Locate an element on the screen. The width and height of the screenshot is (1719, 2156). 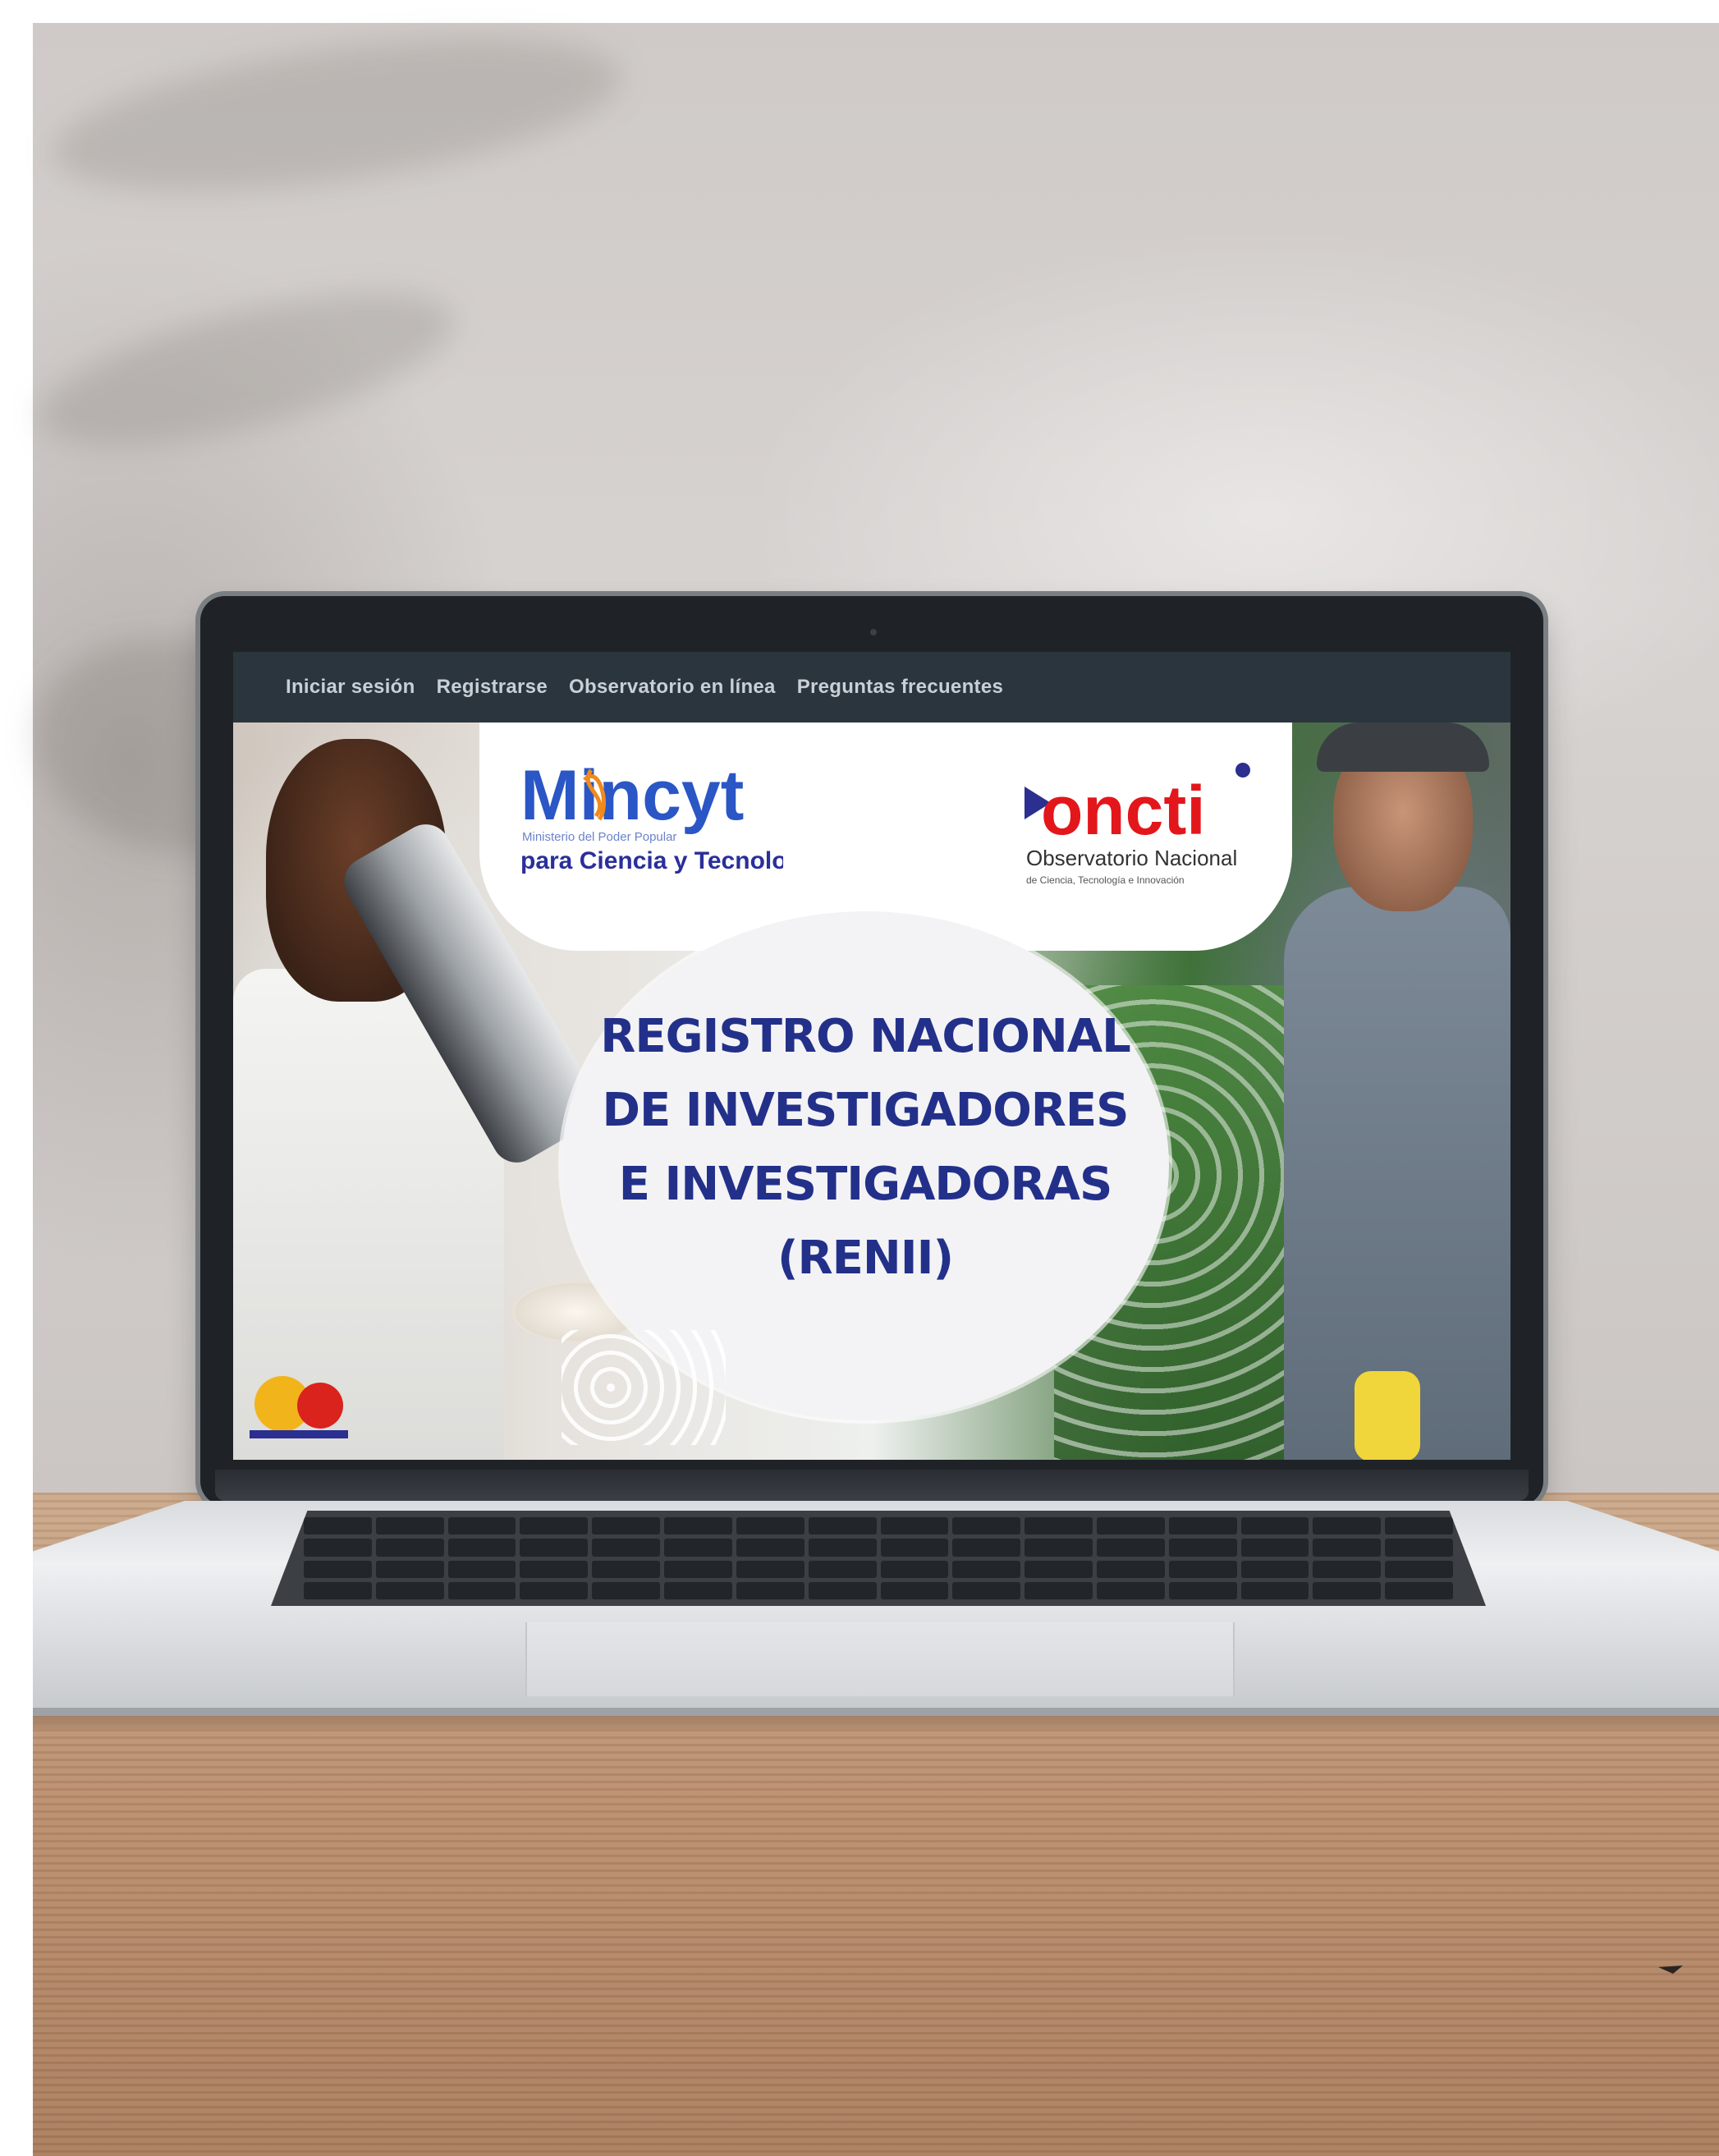
hero-title-line-3: E INVESTIGADORAS is located at coordinates (865, 1184).